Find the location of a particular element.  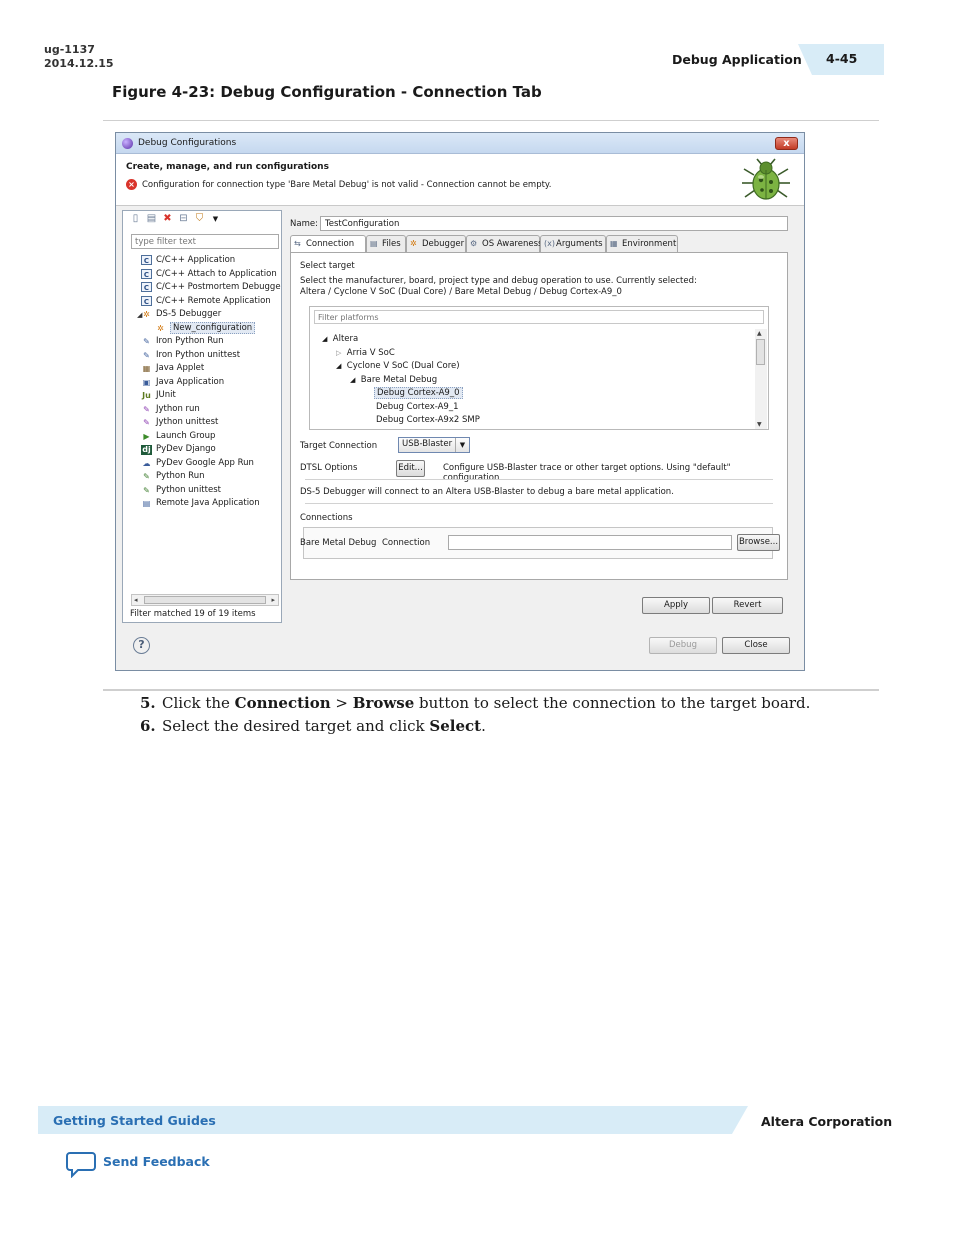

tree-item: C C/C++ Application is located at coordinates (188, 260).